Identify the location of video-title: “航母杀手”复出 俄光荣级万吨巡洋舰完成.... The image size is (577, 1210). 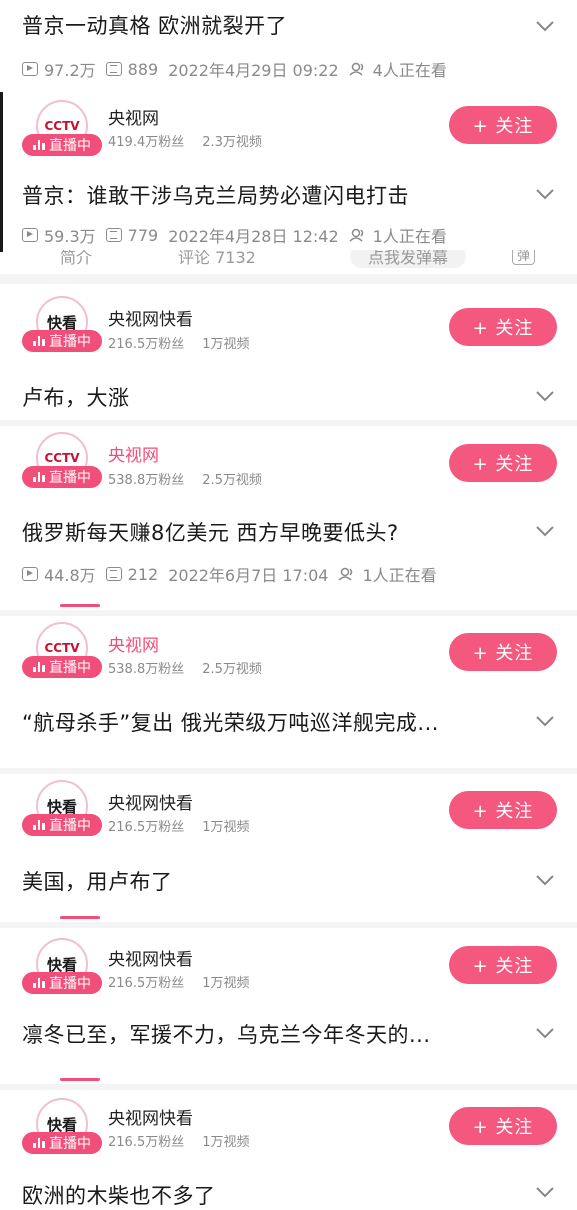
(230, 722).